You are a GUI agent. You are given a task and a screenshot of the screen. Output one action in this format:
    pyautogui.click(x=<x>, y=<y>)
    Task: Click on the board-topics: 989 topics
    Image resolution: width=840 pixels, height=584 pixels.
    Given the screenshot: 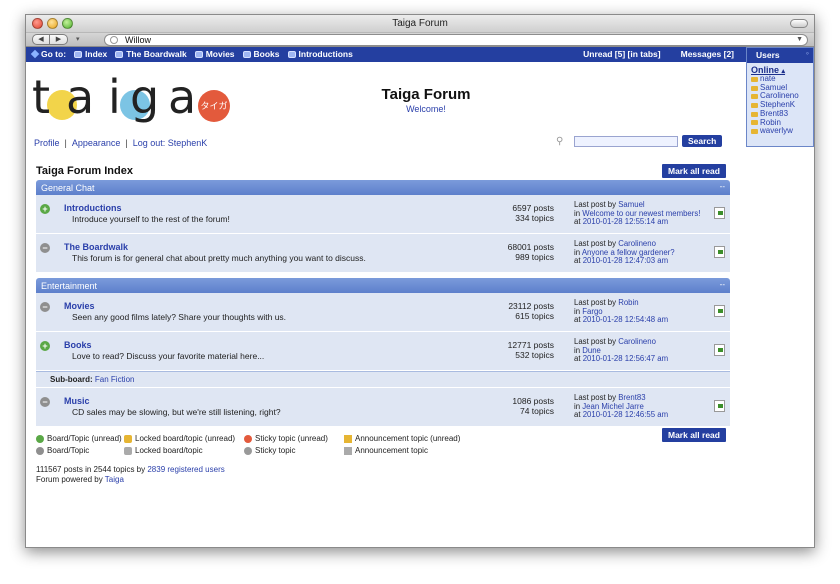 What is the action you would take?
    pyautogui.click(x=534, y=257)
    